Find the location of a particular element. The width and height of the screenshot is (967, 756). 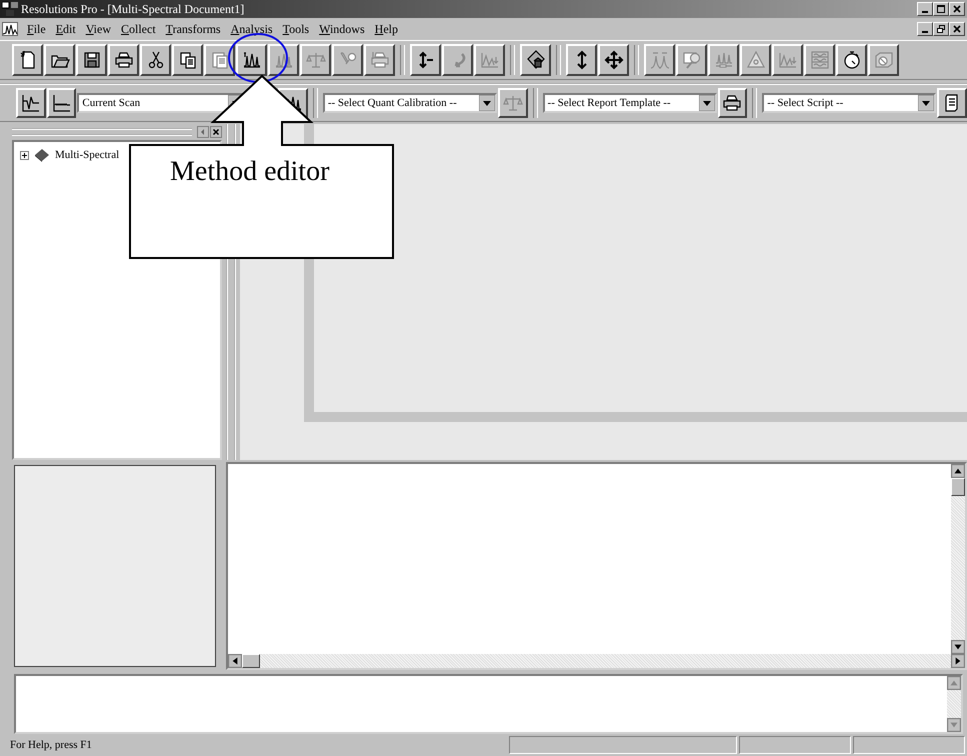

page-icon is located at coordinates (28, 60).